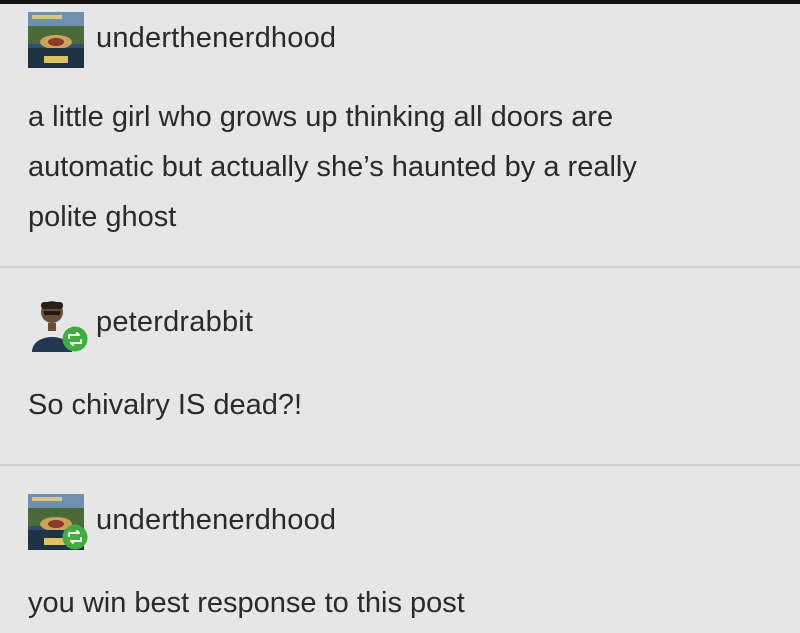  I want to click on book-cover-avatar-icon, so click(56, 40).